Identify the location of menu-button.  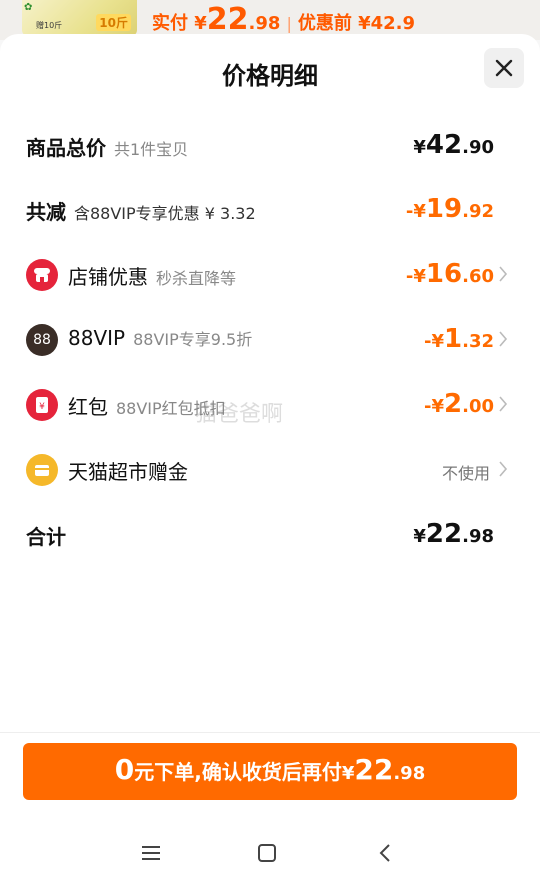
(151, 853).